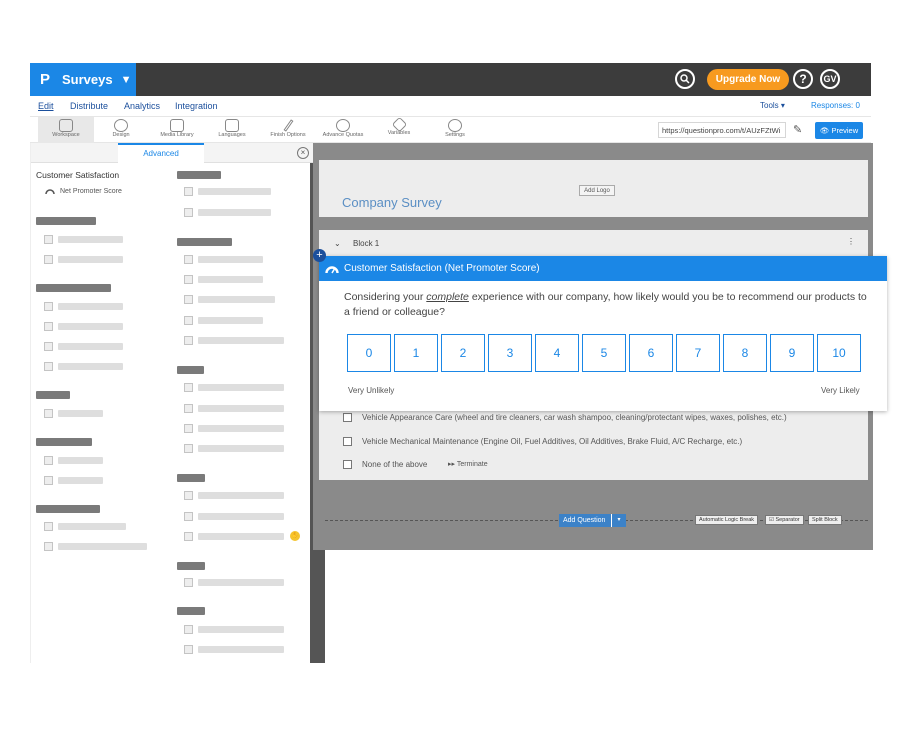 The width and height of the screenshot is (917, 750). Describe the element at coordinates (455, 130) in the screenshot. I see `tool-settings: Settings` at that location.